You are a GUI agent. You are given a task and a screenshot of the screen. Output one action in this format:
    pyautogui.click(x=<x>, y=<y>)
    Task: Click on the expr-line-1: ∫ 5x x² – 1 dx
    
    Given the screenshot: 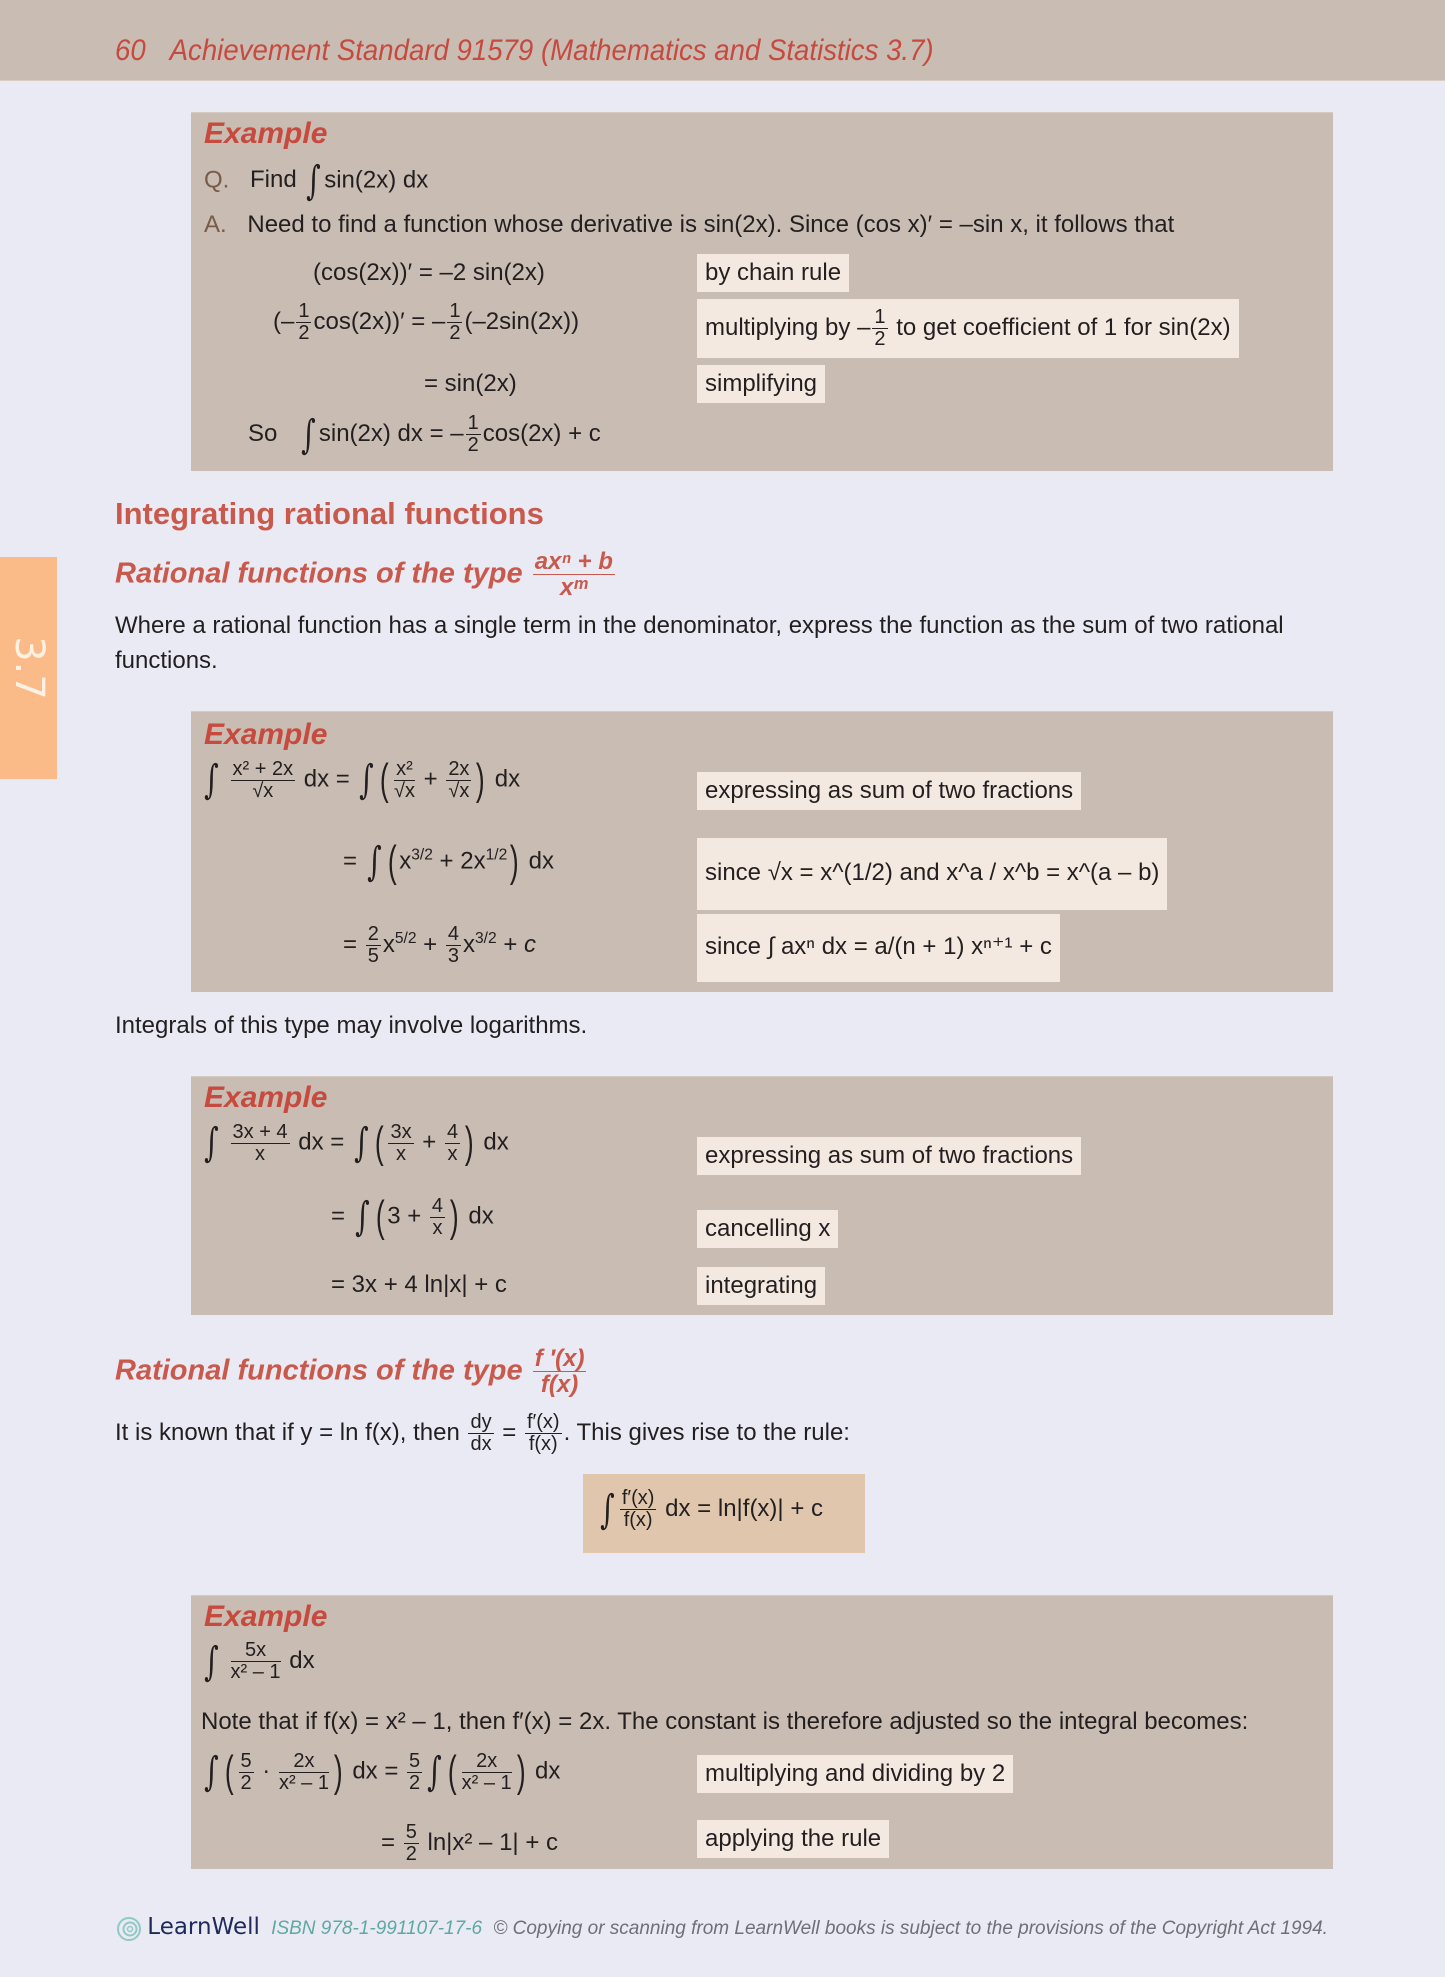 What is the action you would take?
    pyautogui.click(x=257, y=1661)
    